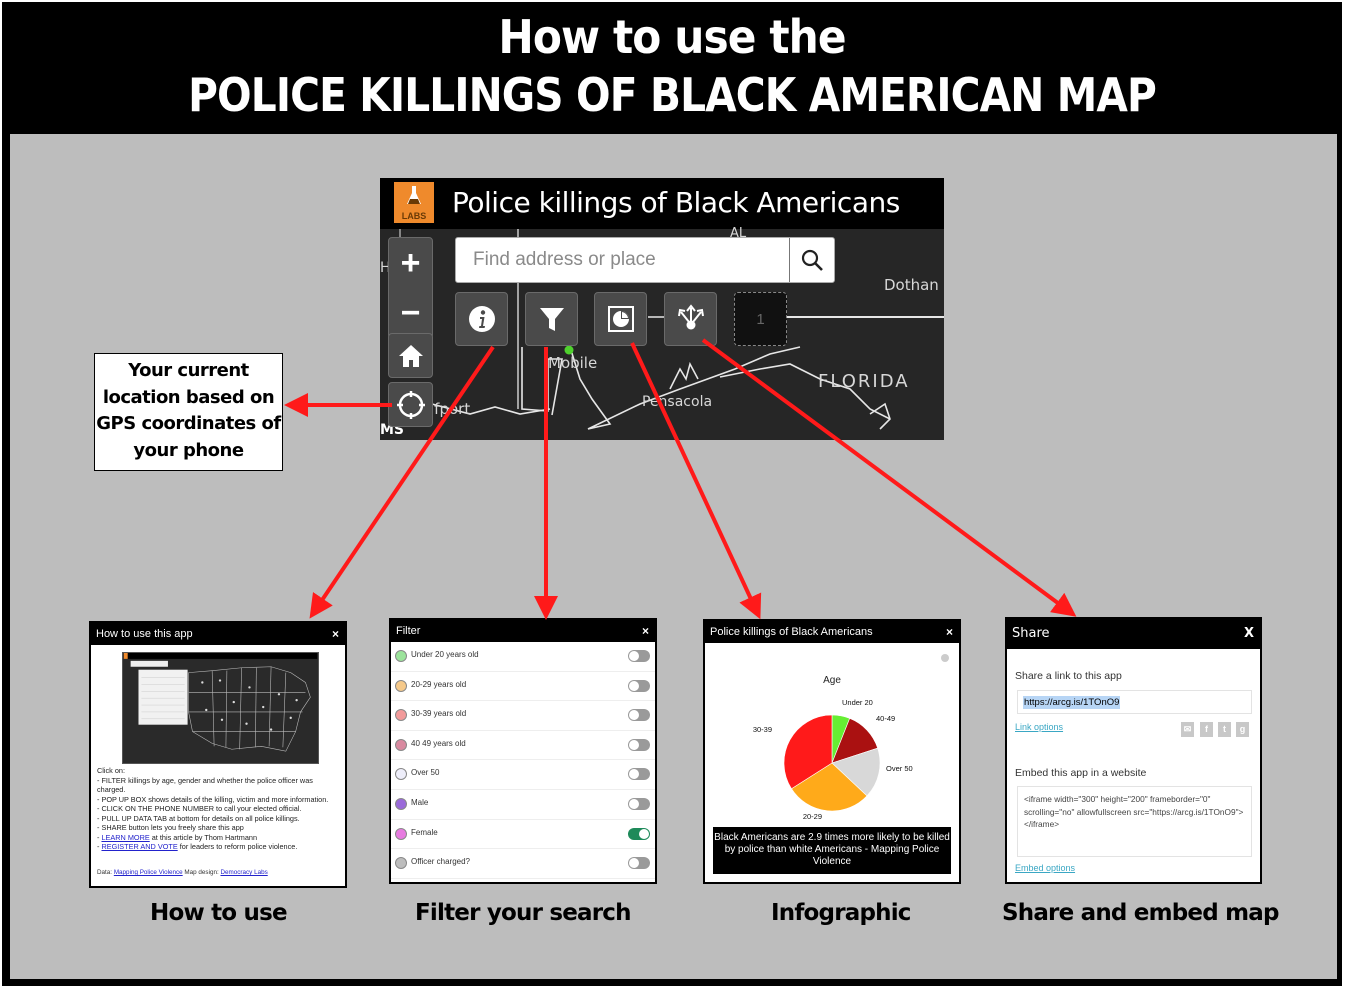 The height and width of the screenshot is (990, 1348). What do you see at coordinates (438, 743) in the screenshot?
I see `filter-label: 40 49 years old` at bounding box center [438, 743].